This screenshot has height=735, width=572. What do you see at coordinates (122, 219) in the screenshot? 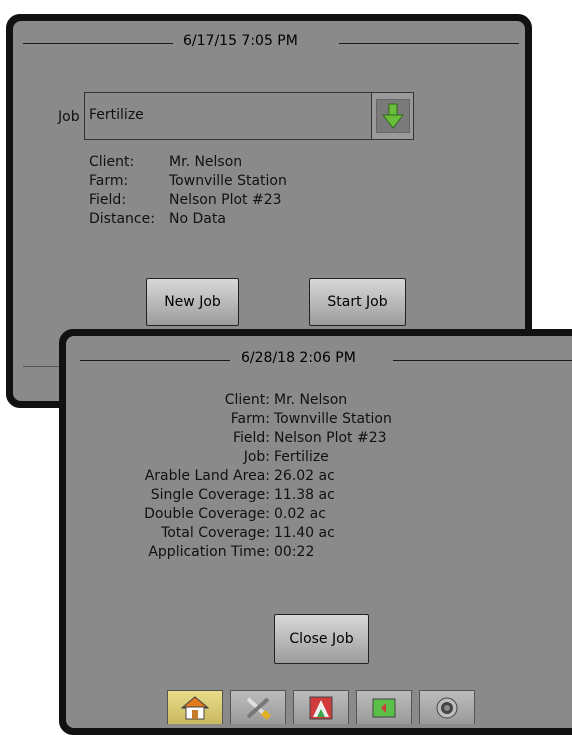
I see `detail-key: Distance:` at bounding box center [122, 219].